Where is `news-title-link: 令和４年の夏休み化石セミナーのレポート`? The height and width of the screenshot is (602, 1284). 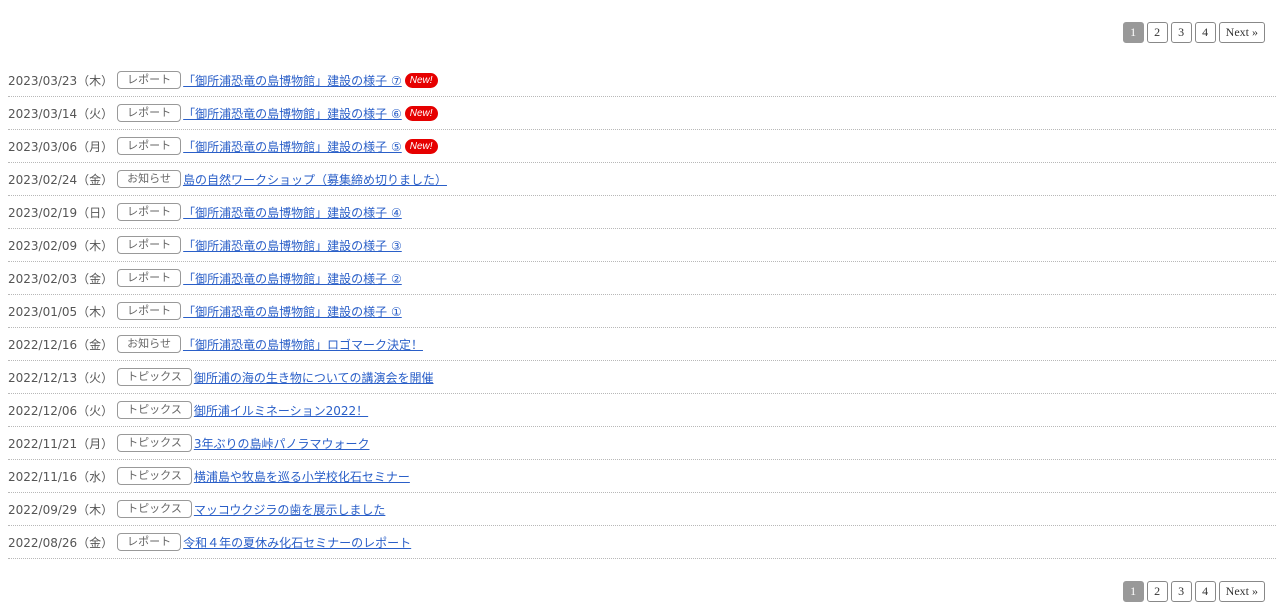
news-title-link: 令和４年の夏休み化石セミナーのレポート is located at coordinates (297, 542).